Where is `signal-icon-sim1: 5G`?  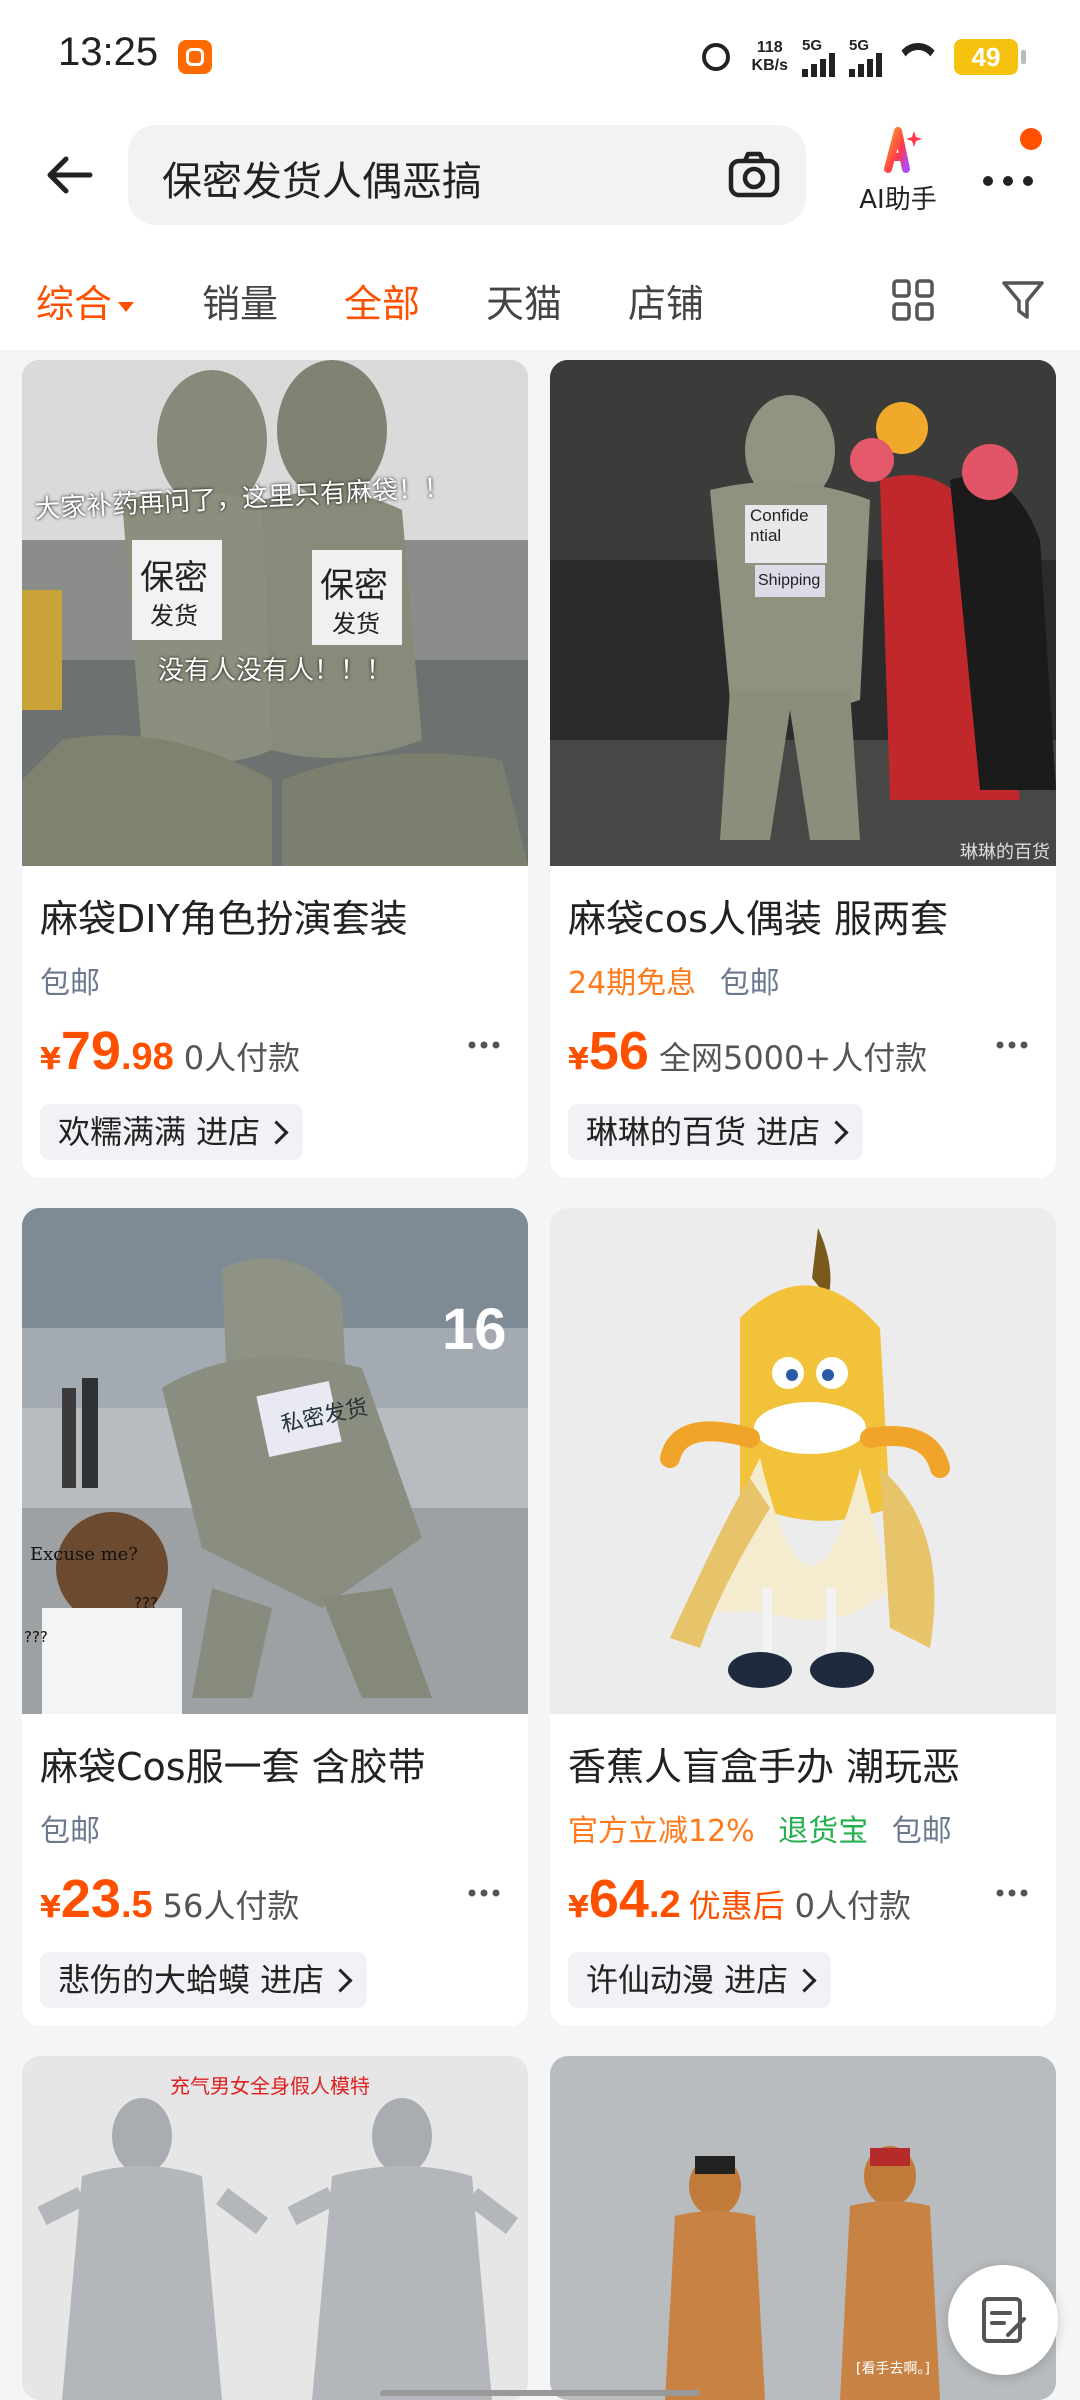
signal-icon-sim1: 5G is located at coordinates (818, 57).